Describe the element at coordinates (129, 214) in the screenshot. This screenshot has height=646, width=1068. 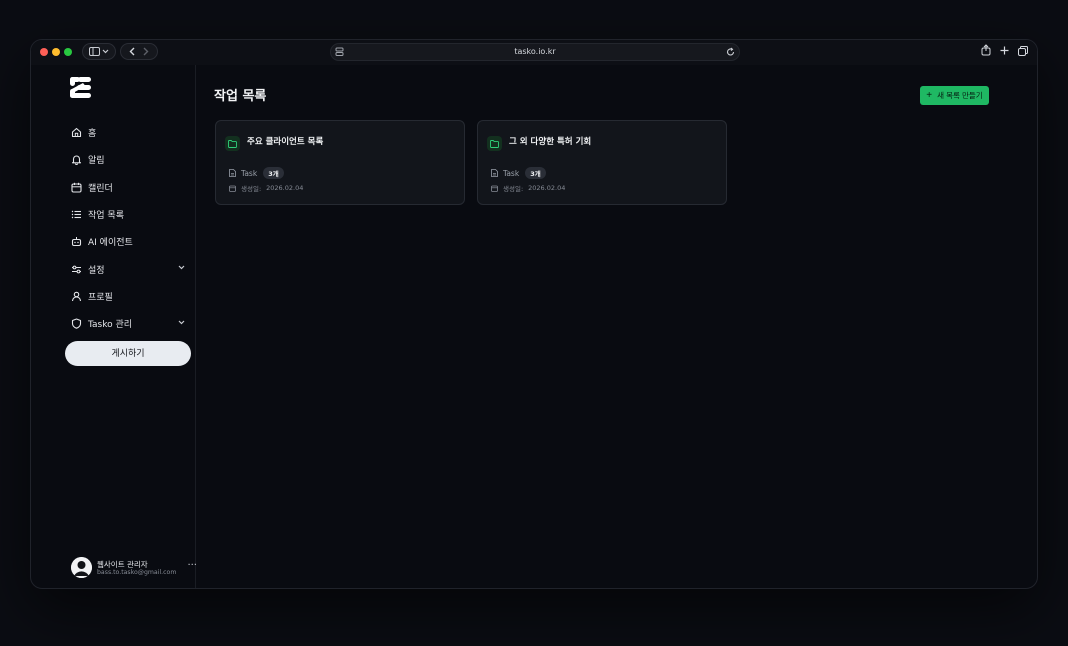
I see `sidebar-item-task-list: 작업 목록` at that location.